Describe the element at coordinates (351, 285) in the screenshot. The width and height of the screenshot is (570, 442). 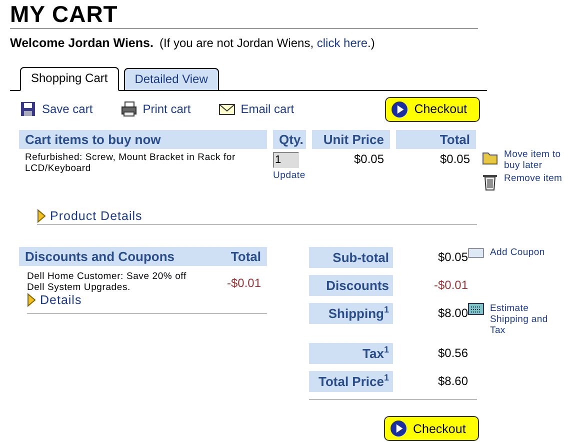
I see `summary-label: Discounts` at that location.